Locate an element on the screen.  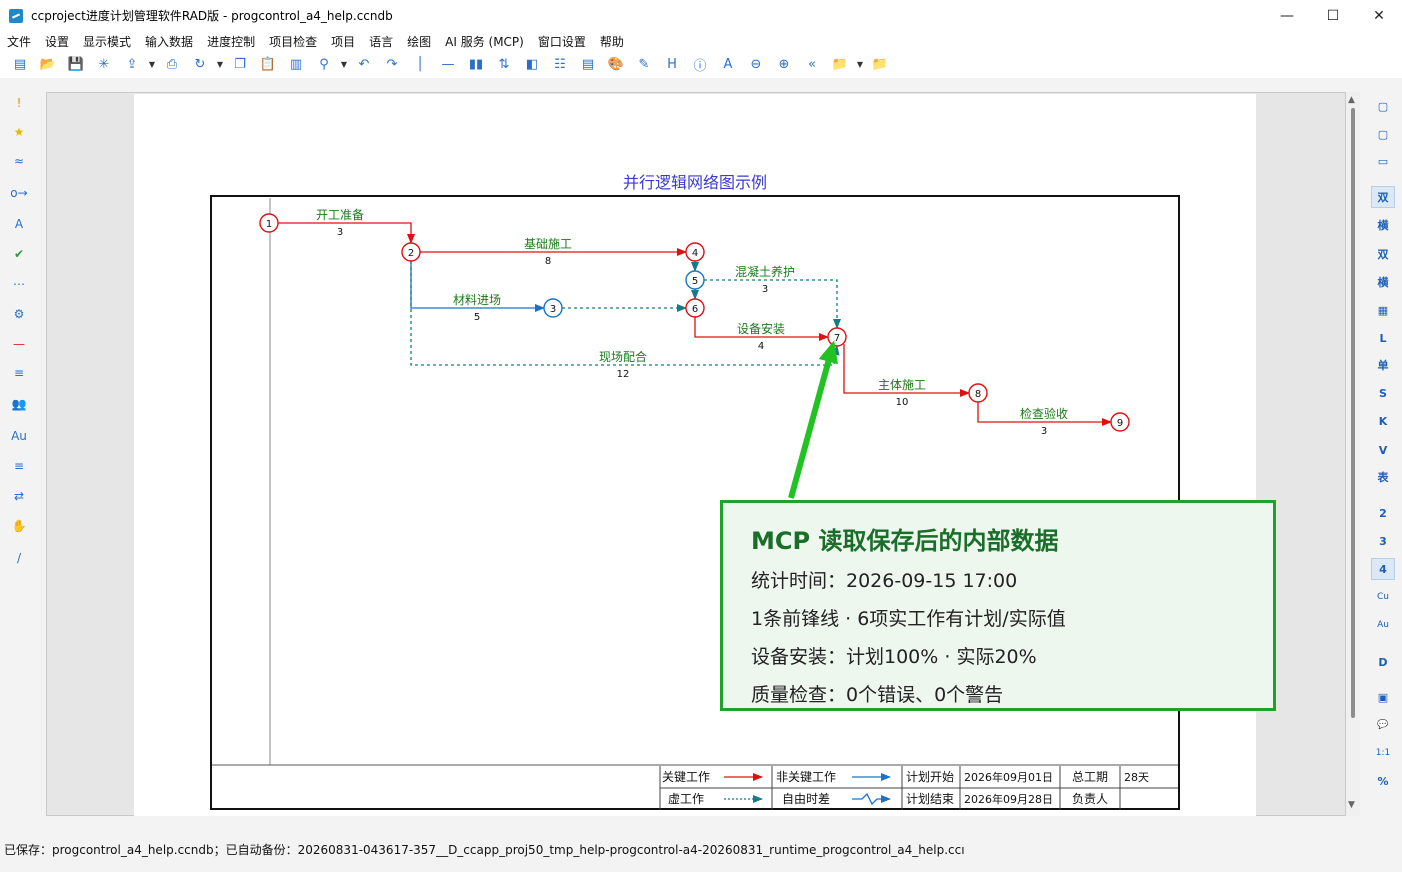
annotation-arrow is located at coordinates (813, 419).